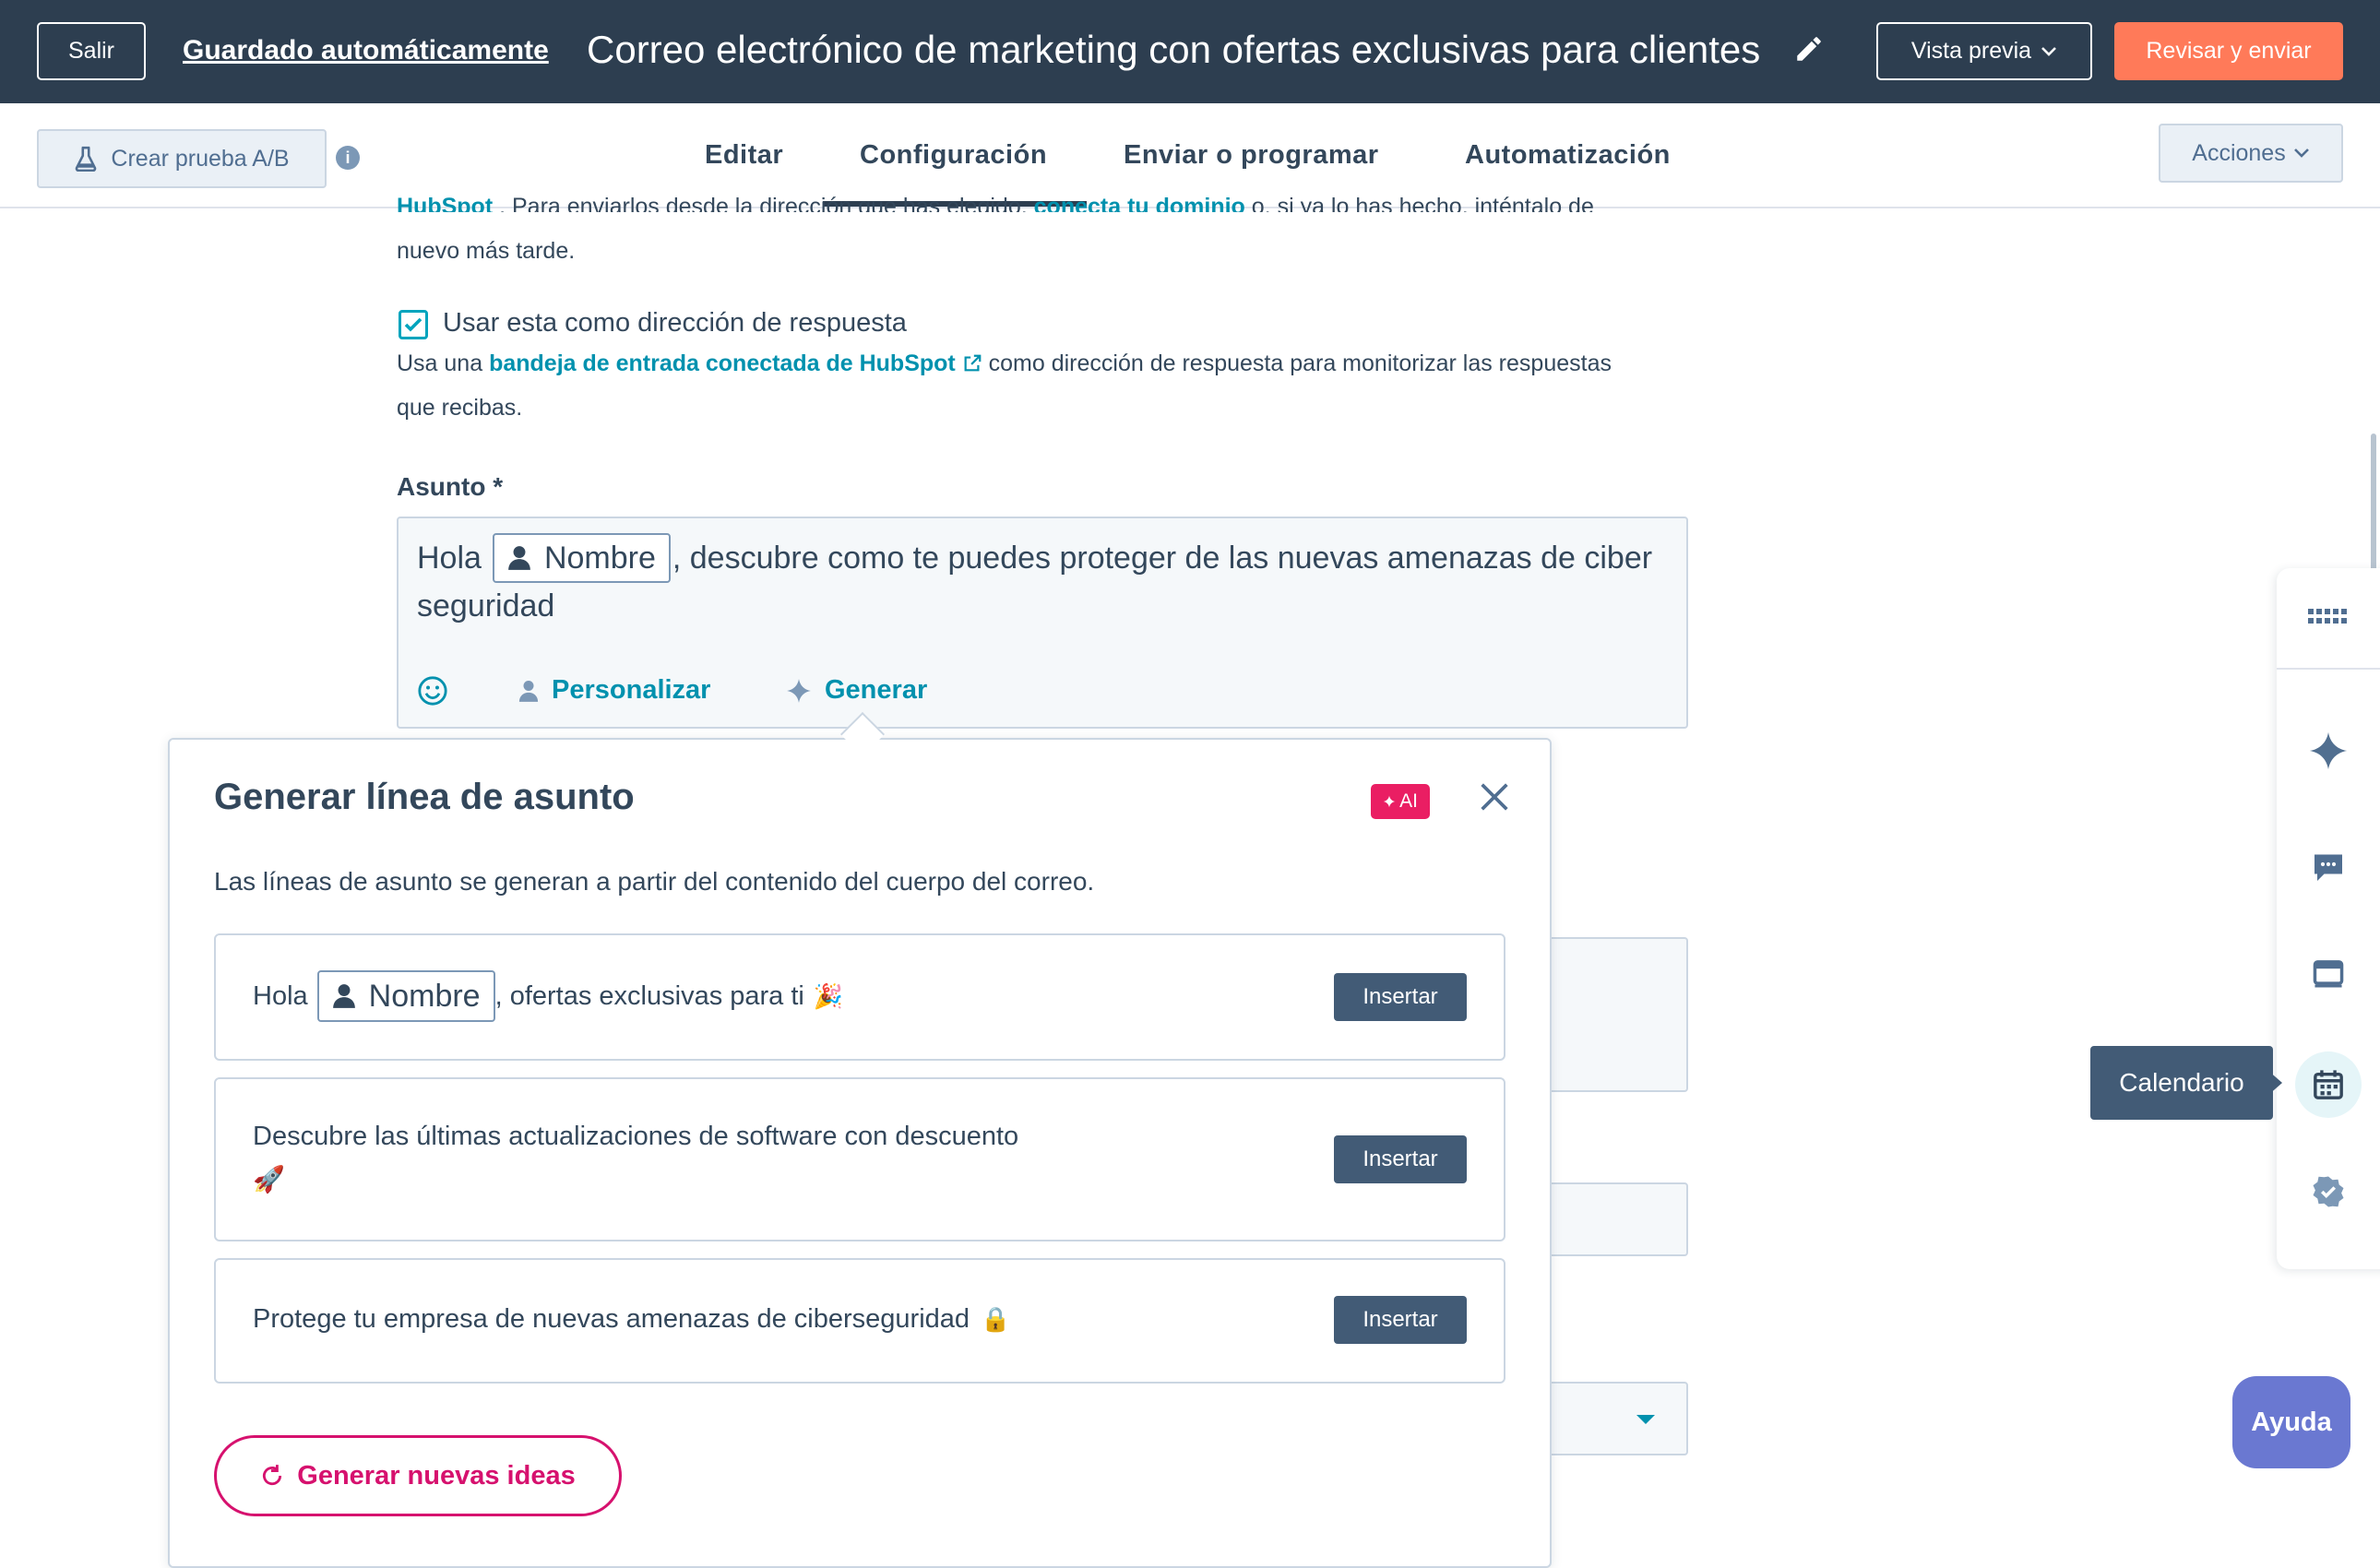 This screenshot has width=2380, height=1568. What do you see at coordinates (2328, 669) in the screenshot?
I see `sidebar-divider` at bounding box center [2328, 669].